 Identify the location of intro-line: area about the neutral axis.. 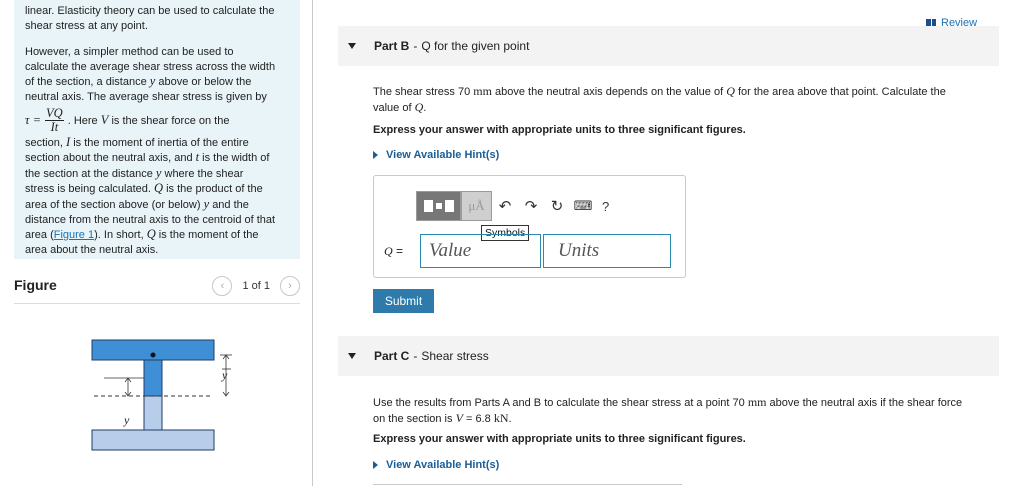
(92, 249).